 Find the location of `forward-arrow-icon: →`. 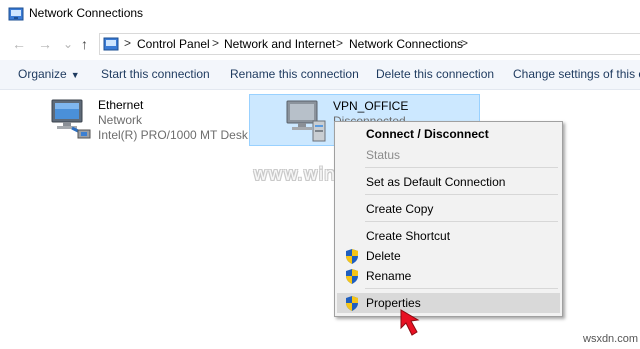

forward-arrow-icon: → is located at coordinates (45, 44).